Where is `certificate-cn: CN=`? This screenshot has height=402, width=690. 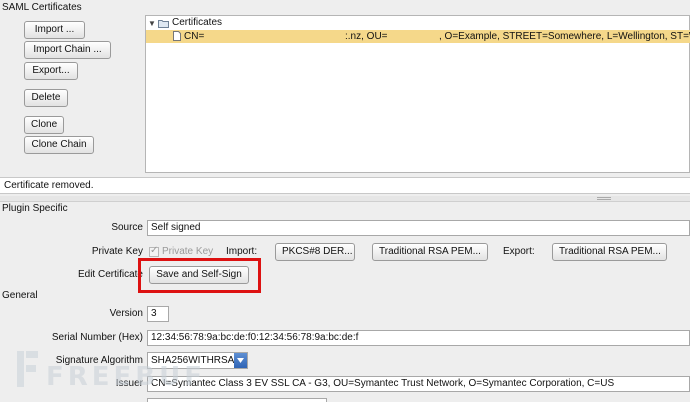
certificate-cn: CN= is located at coordinates (194, 36).